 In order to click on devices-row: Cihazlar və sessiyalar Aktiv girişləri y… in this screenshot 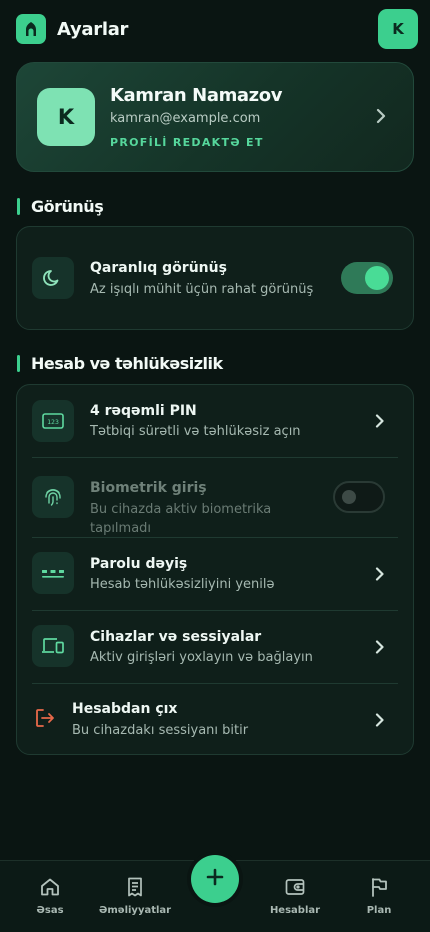, I will do `click(215, 647)`.